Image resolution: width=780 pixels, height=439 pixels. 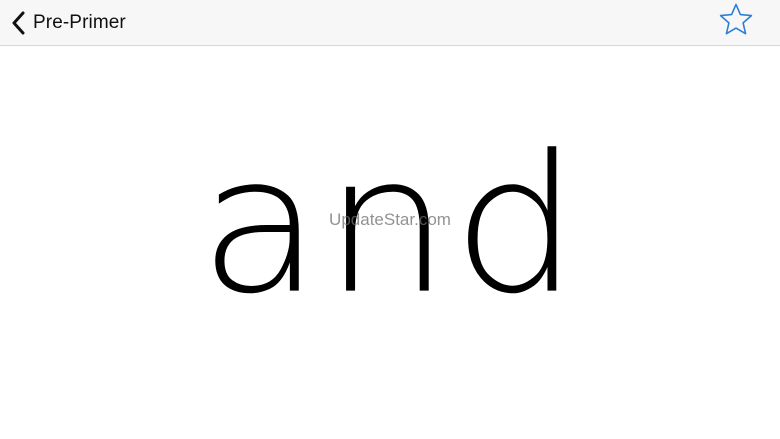 I want to click on favorite-button, so click(x=736, y=22).